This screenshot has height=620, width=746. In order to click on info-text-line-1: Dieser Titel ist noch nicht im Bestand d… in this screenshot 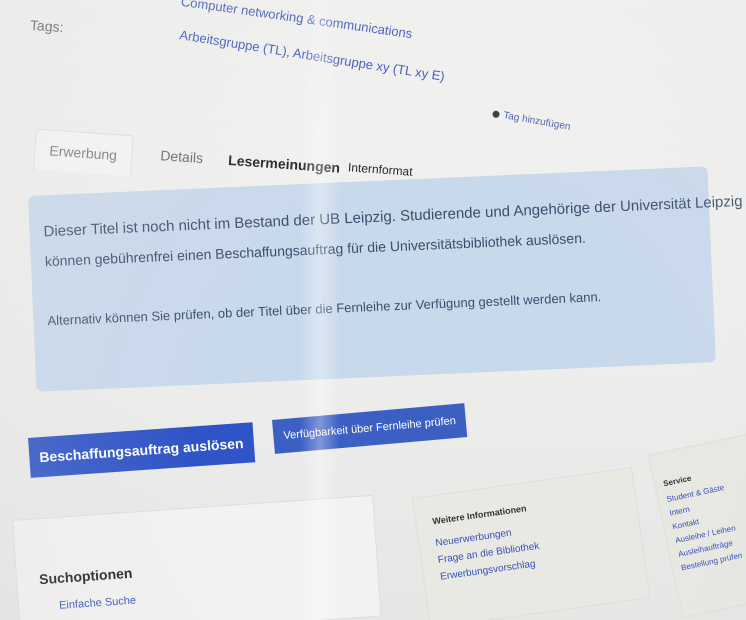, I will do `click(393, 216)`.